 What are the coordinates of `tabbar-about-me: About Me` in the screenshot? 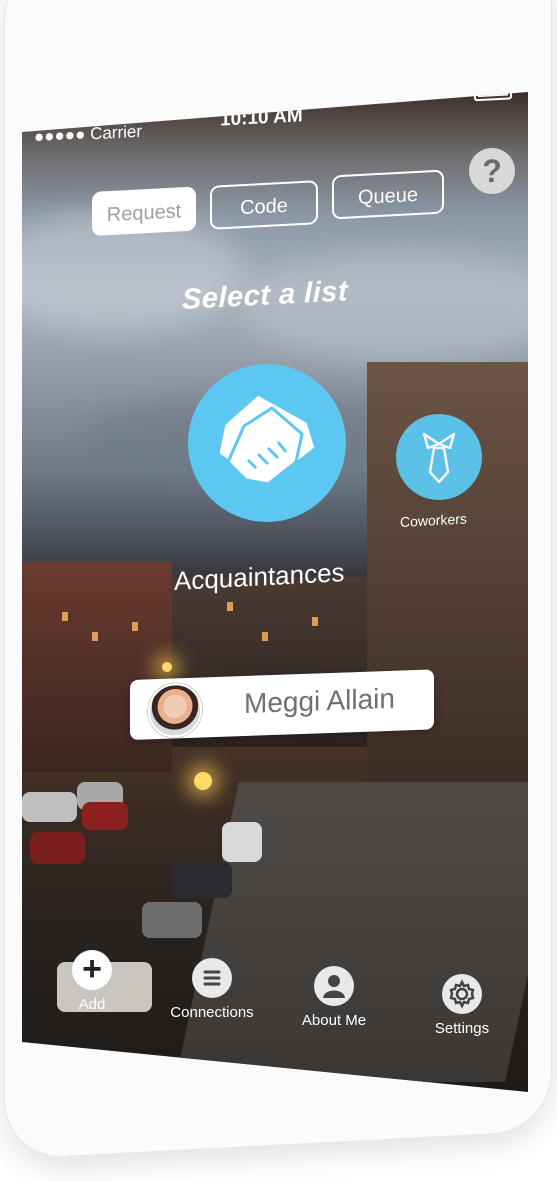 It's located at (334, 997).